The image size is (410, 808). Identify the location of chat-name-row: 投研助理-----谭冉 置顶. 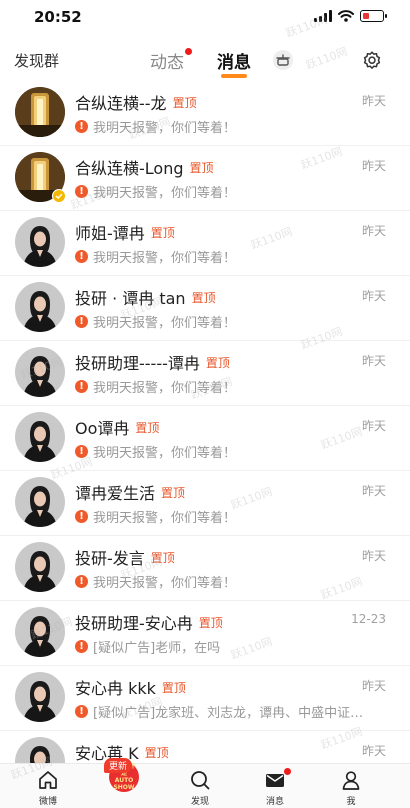
(152, 362).